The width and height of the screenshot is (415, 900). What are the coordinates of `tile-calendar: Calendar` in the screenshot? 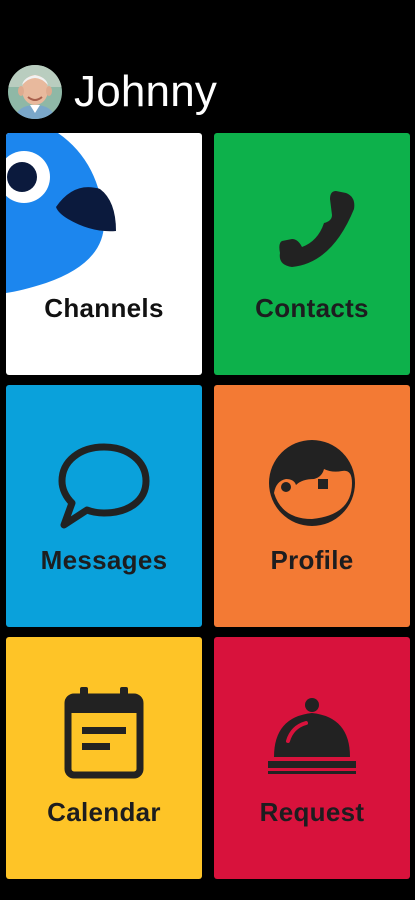 It's located at (104, 758).